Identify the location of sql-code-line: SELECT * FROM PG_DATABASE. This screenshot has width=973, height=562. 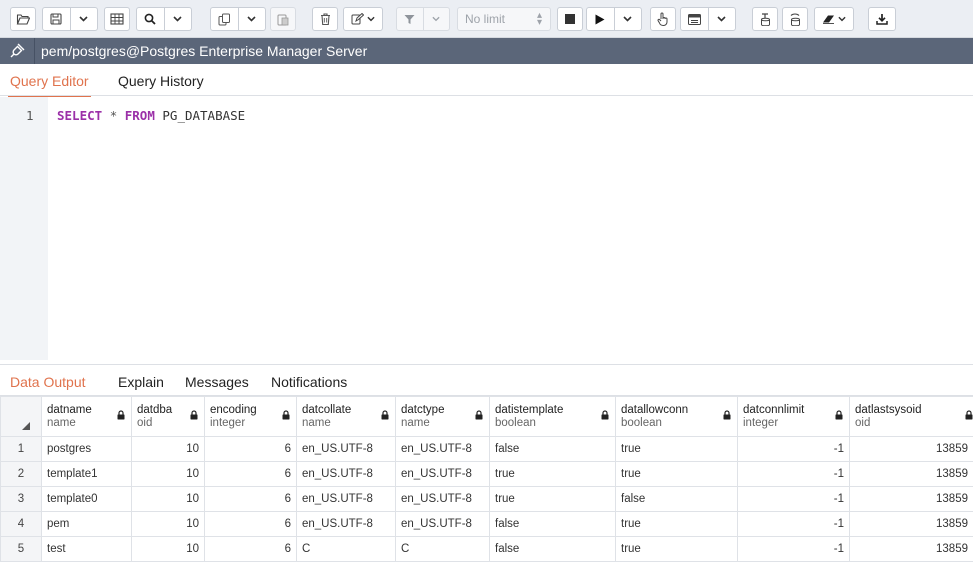
(151, 115).